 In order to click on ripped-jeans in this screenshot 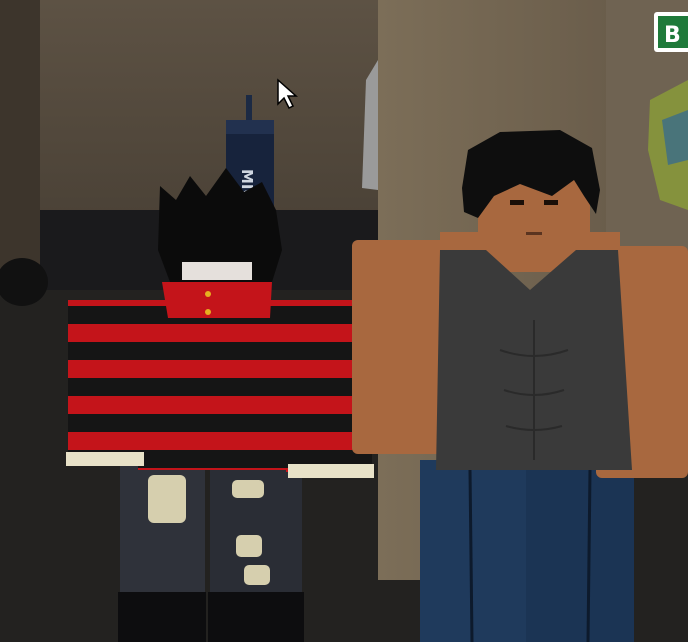, I will do `click(211, 552)`.